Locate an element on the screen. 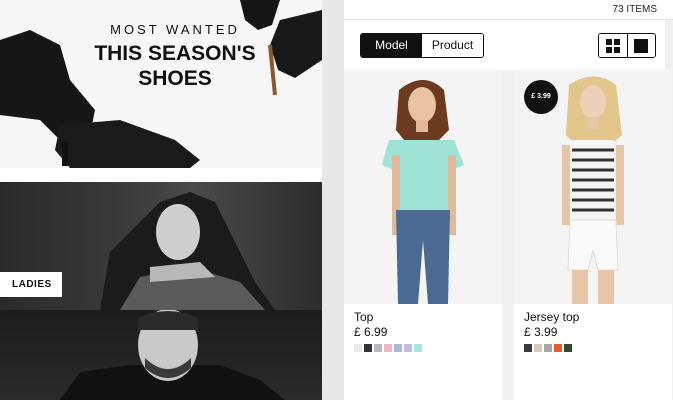  product-price: £ 3.99 is located at coordinates (541, 332).